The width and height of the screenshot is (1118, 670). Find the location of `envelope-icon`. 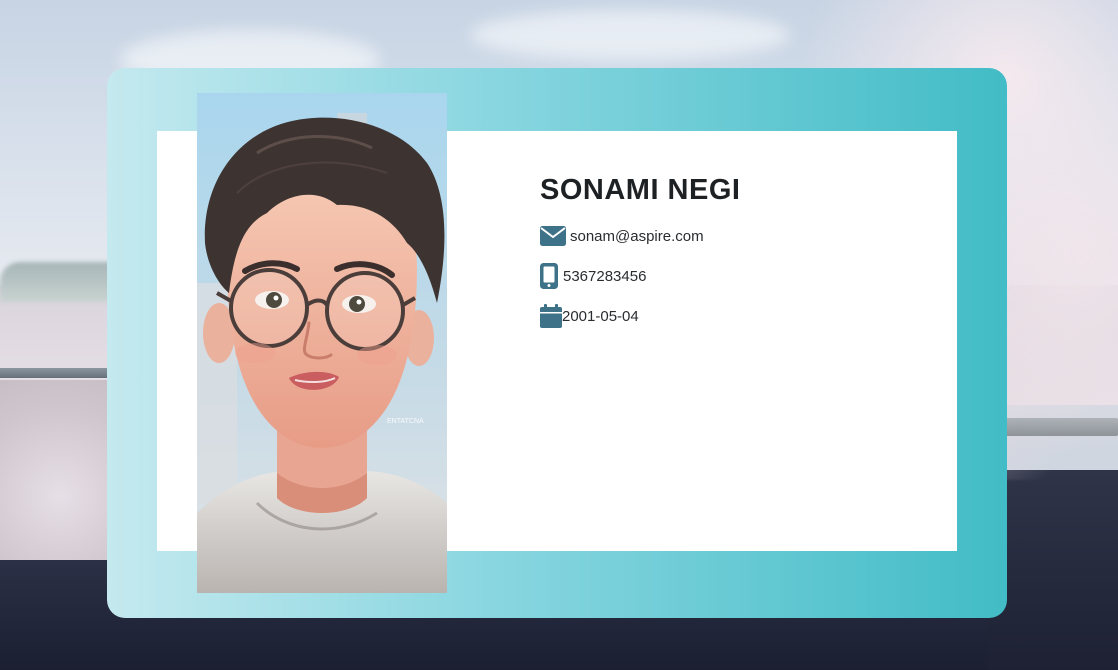

envelope-icon is located at coordinates (553, 236).